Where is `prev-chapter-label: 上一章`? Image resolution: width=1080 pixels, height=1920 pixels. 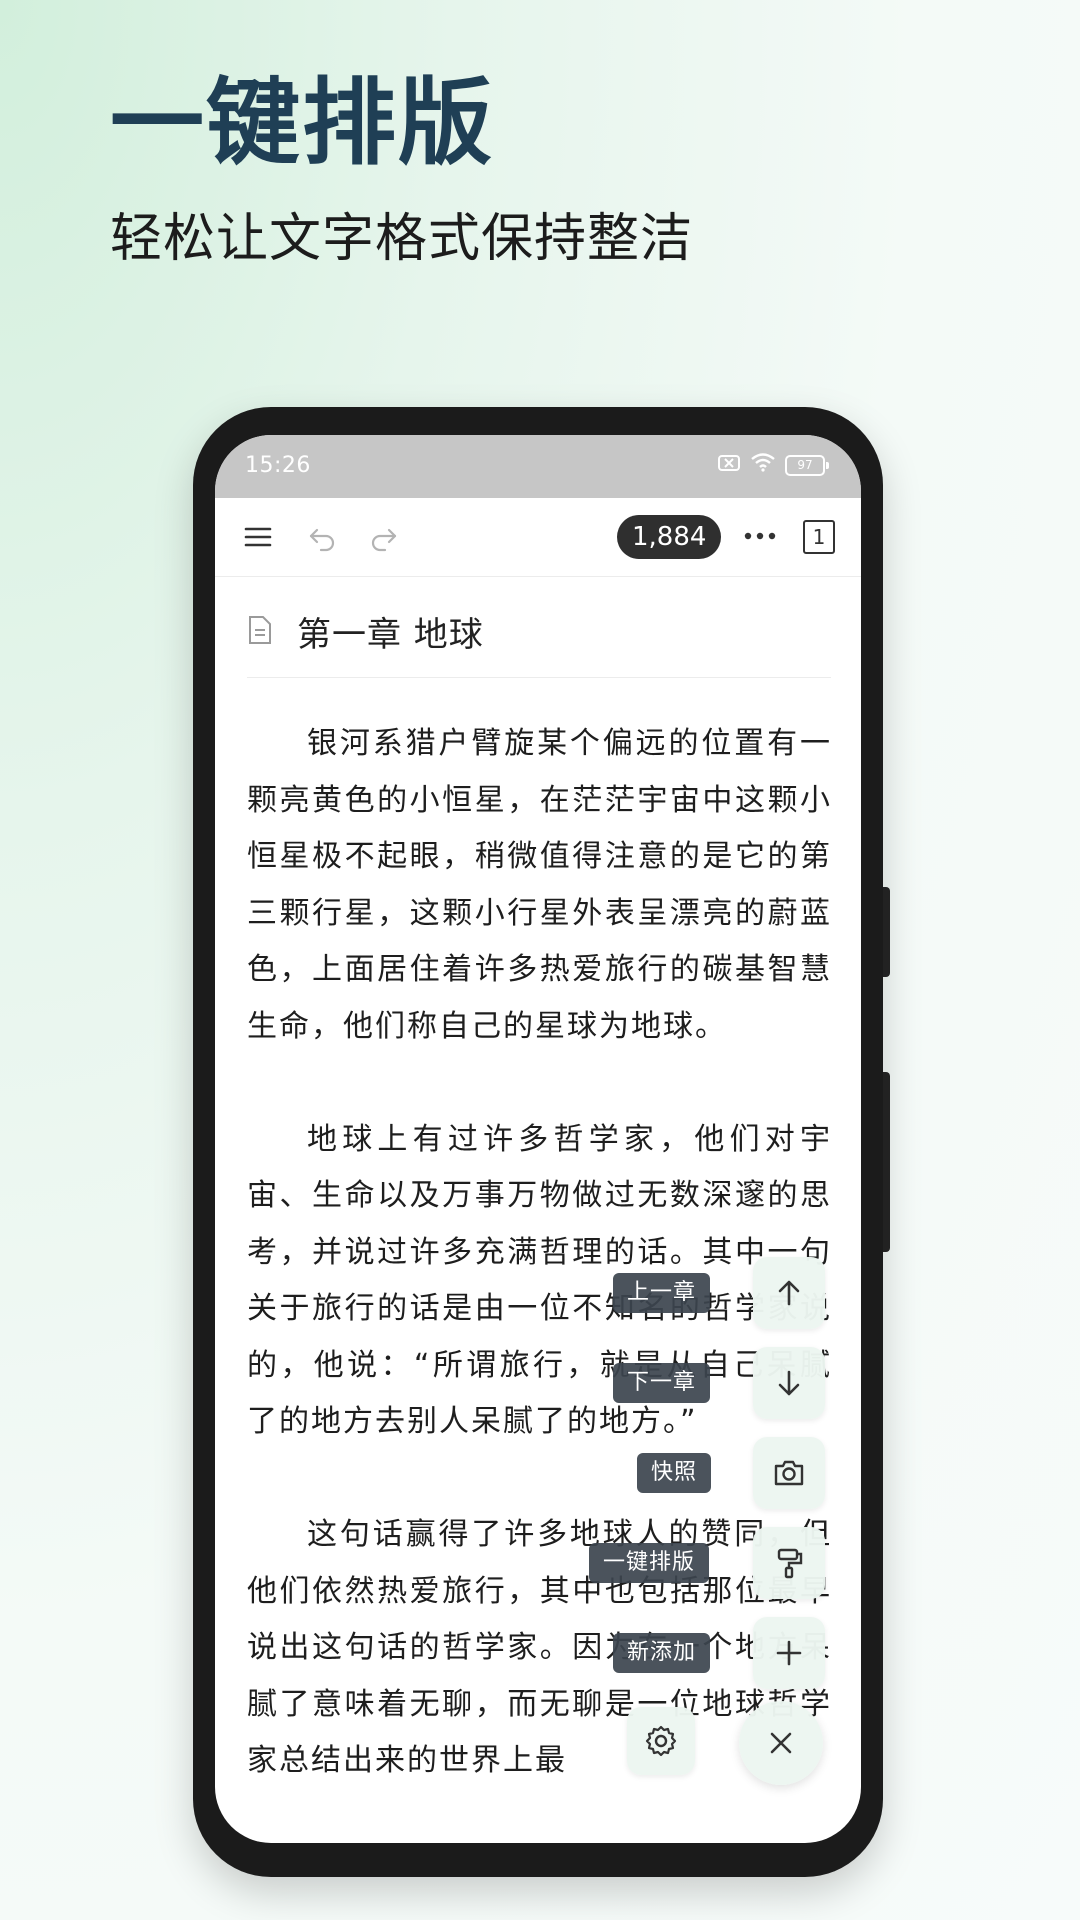 prev-chapter-label: 上一章 is located at coordinates (662, 1293).